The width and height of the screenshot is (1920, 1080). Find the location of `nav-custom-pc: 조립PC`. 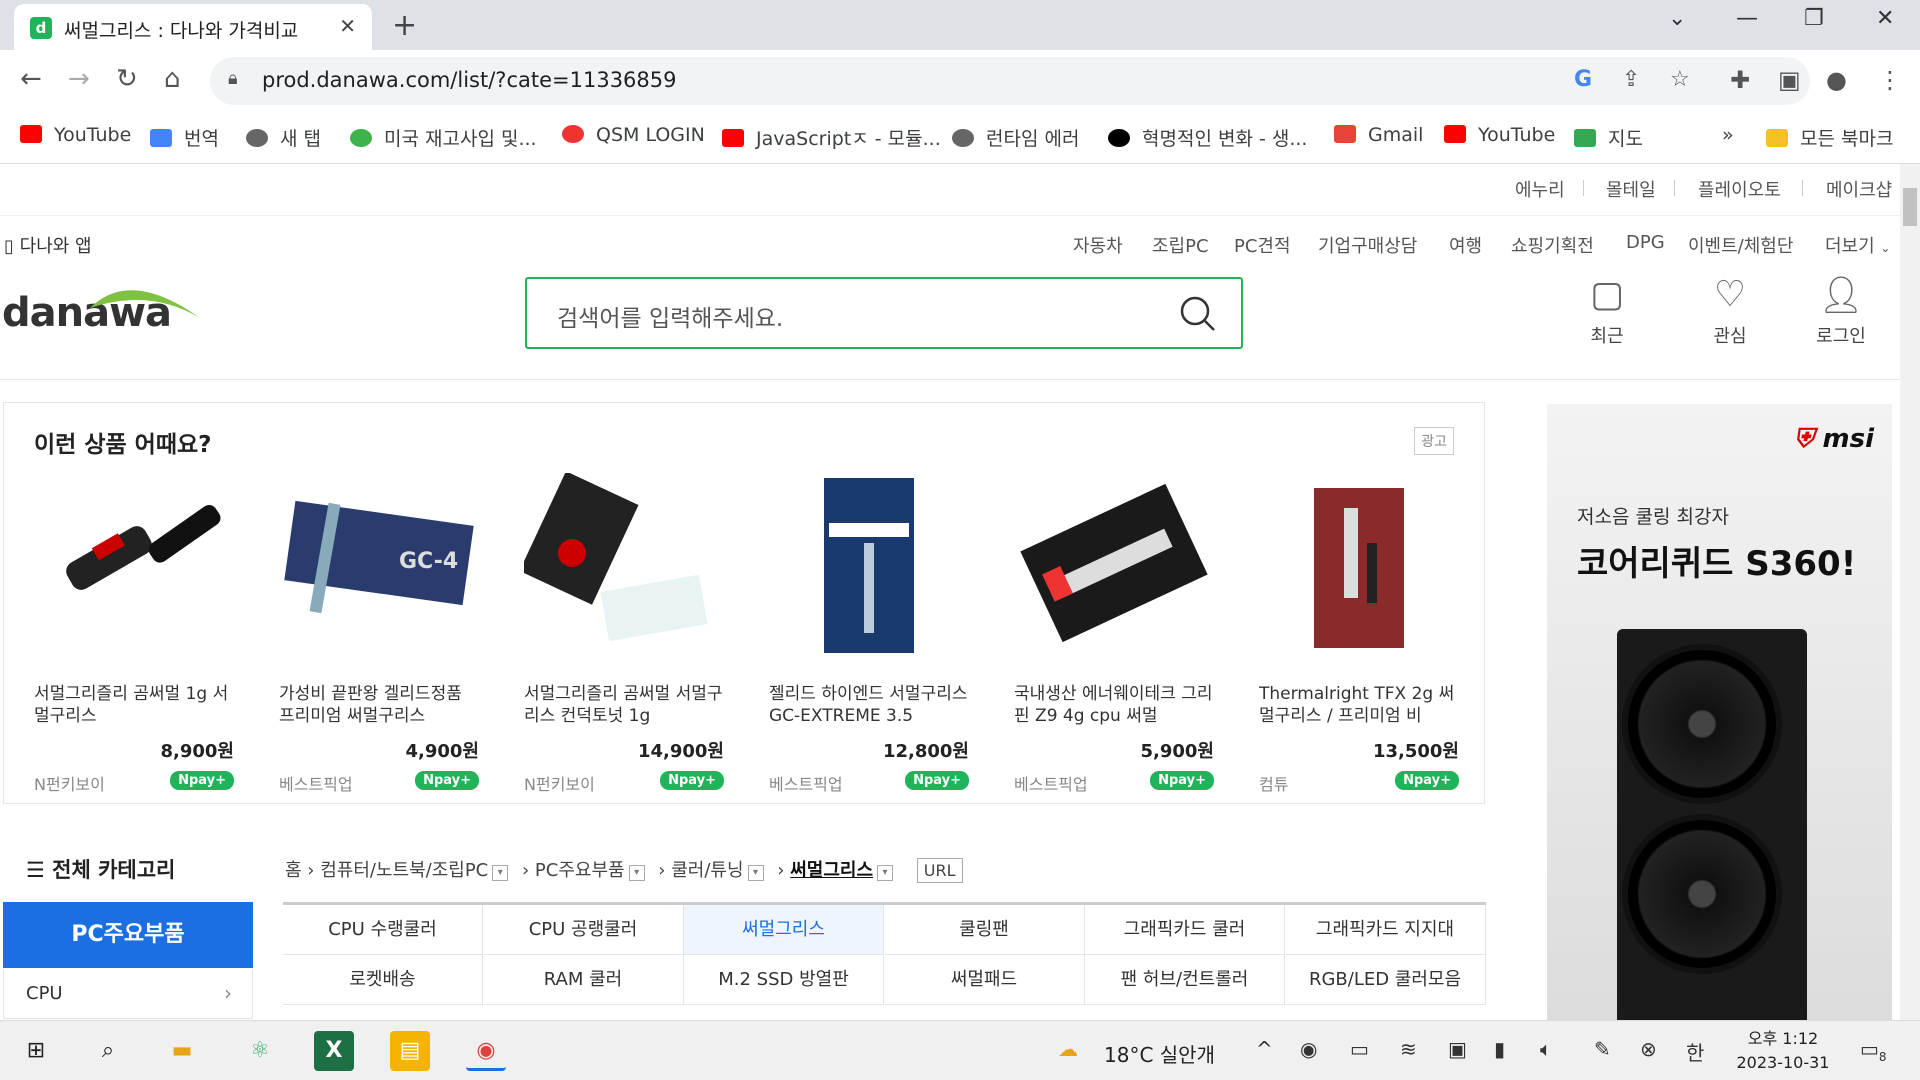

nav-custom-pc: 조립PC is located at coordinates (1180, 245).